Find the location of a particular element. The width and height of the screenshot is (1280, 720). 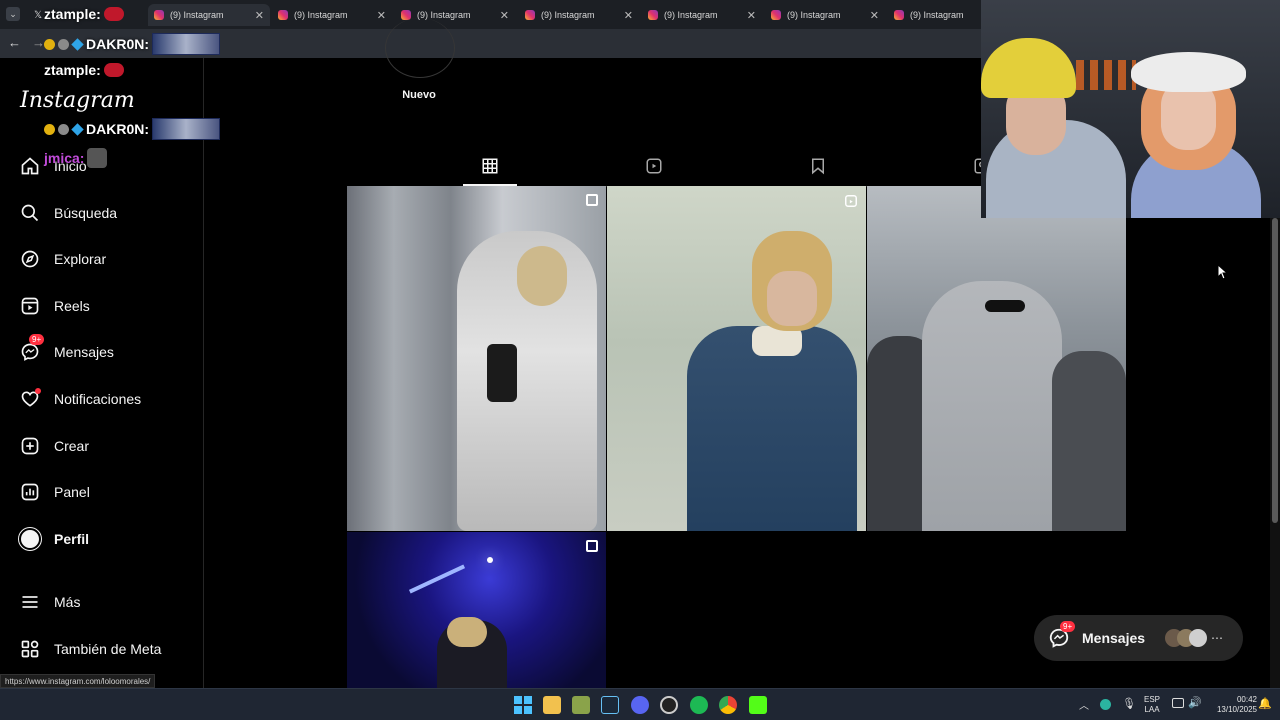

grid-icon is located at coordinates (490, 166).